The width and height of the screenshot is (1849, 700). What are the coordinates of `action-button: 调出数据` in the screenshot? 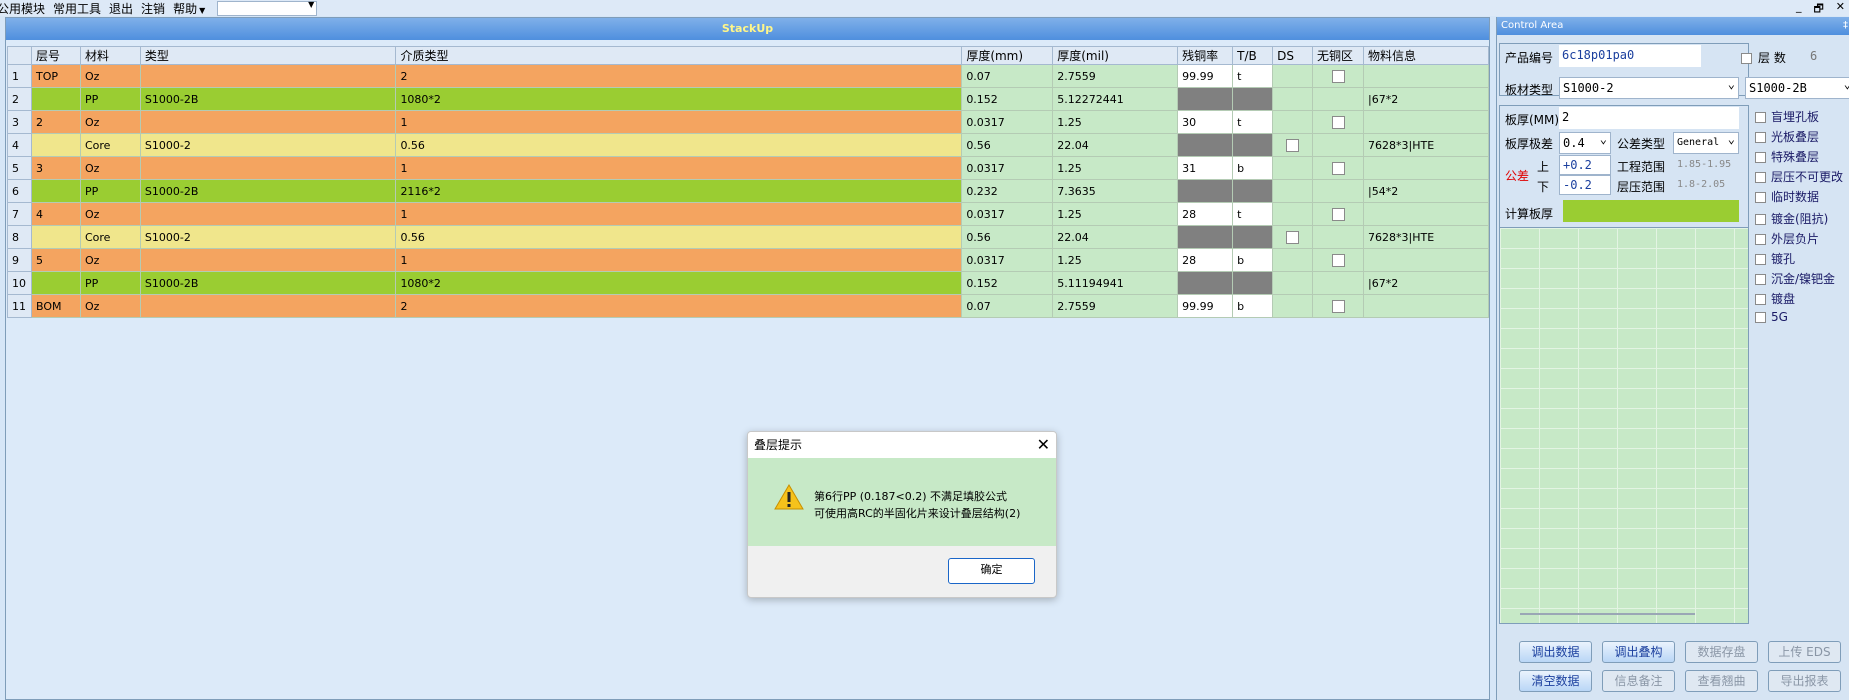 It's located at (1555, 652).